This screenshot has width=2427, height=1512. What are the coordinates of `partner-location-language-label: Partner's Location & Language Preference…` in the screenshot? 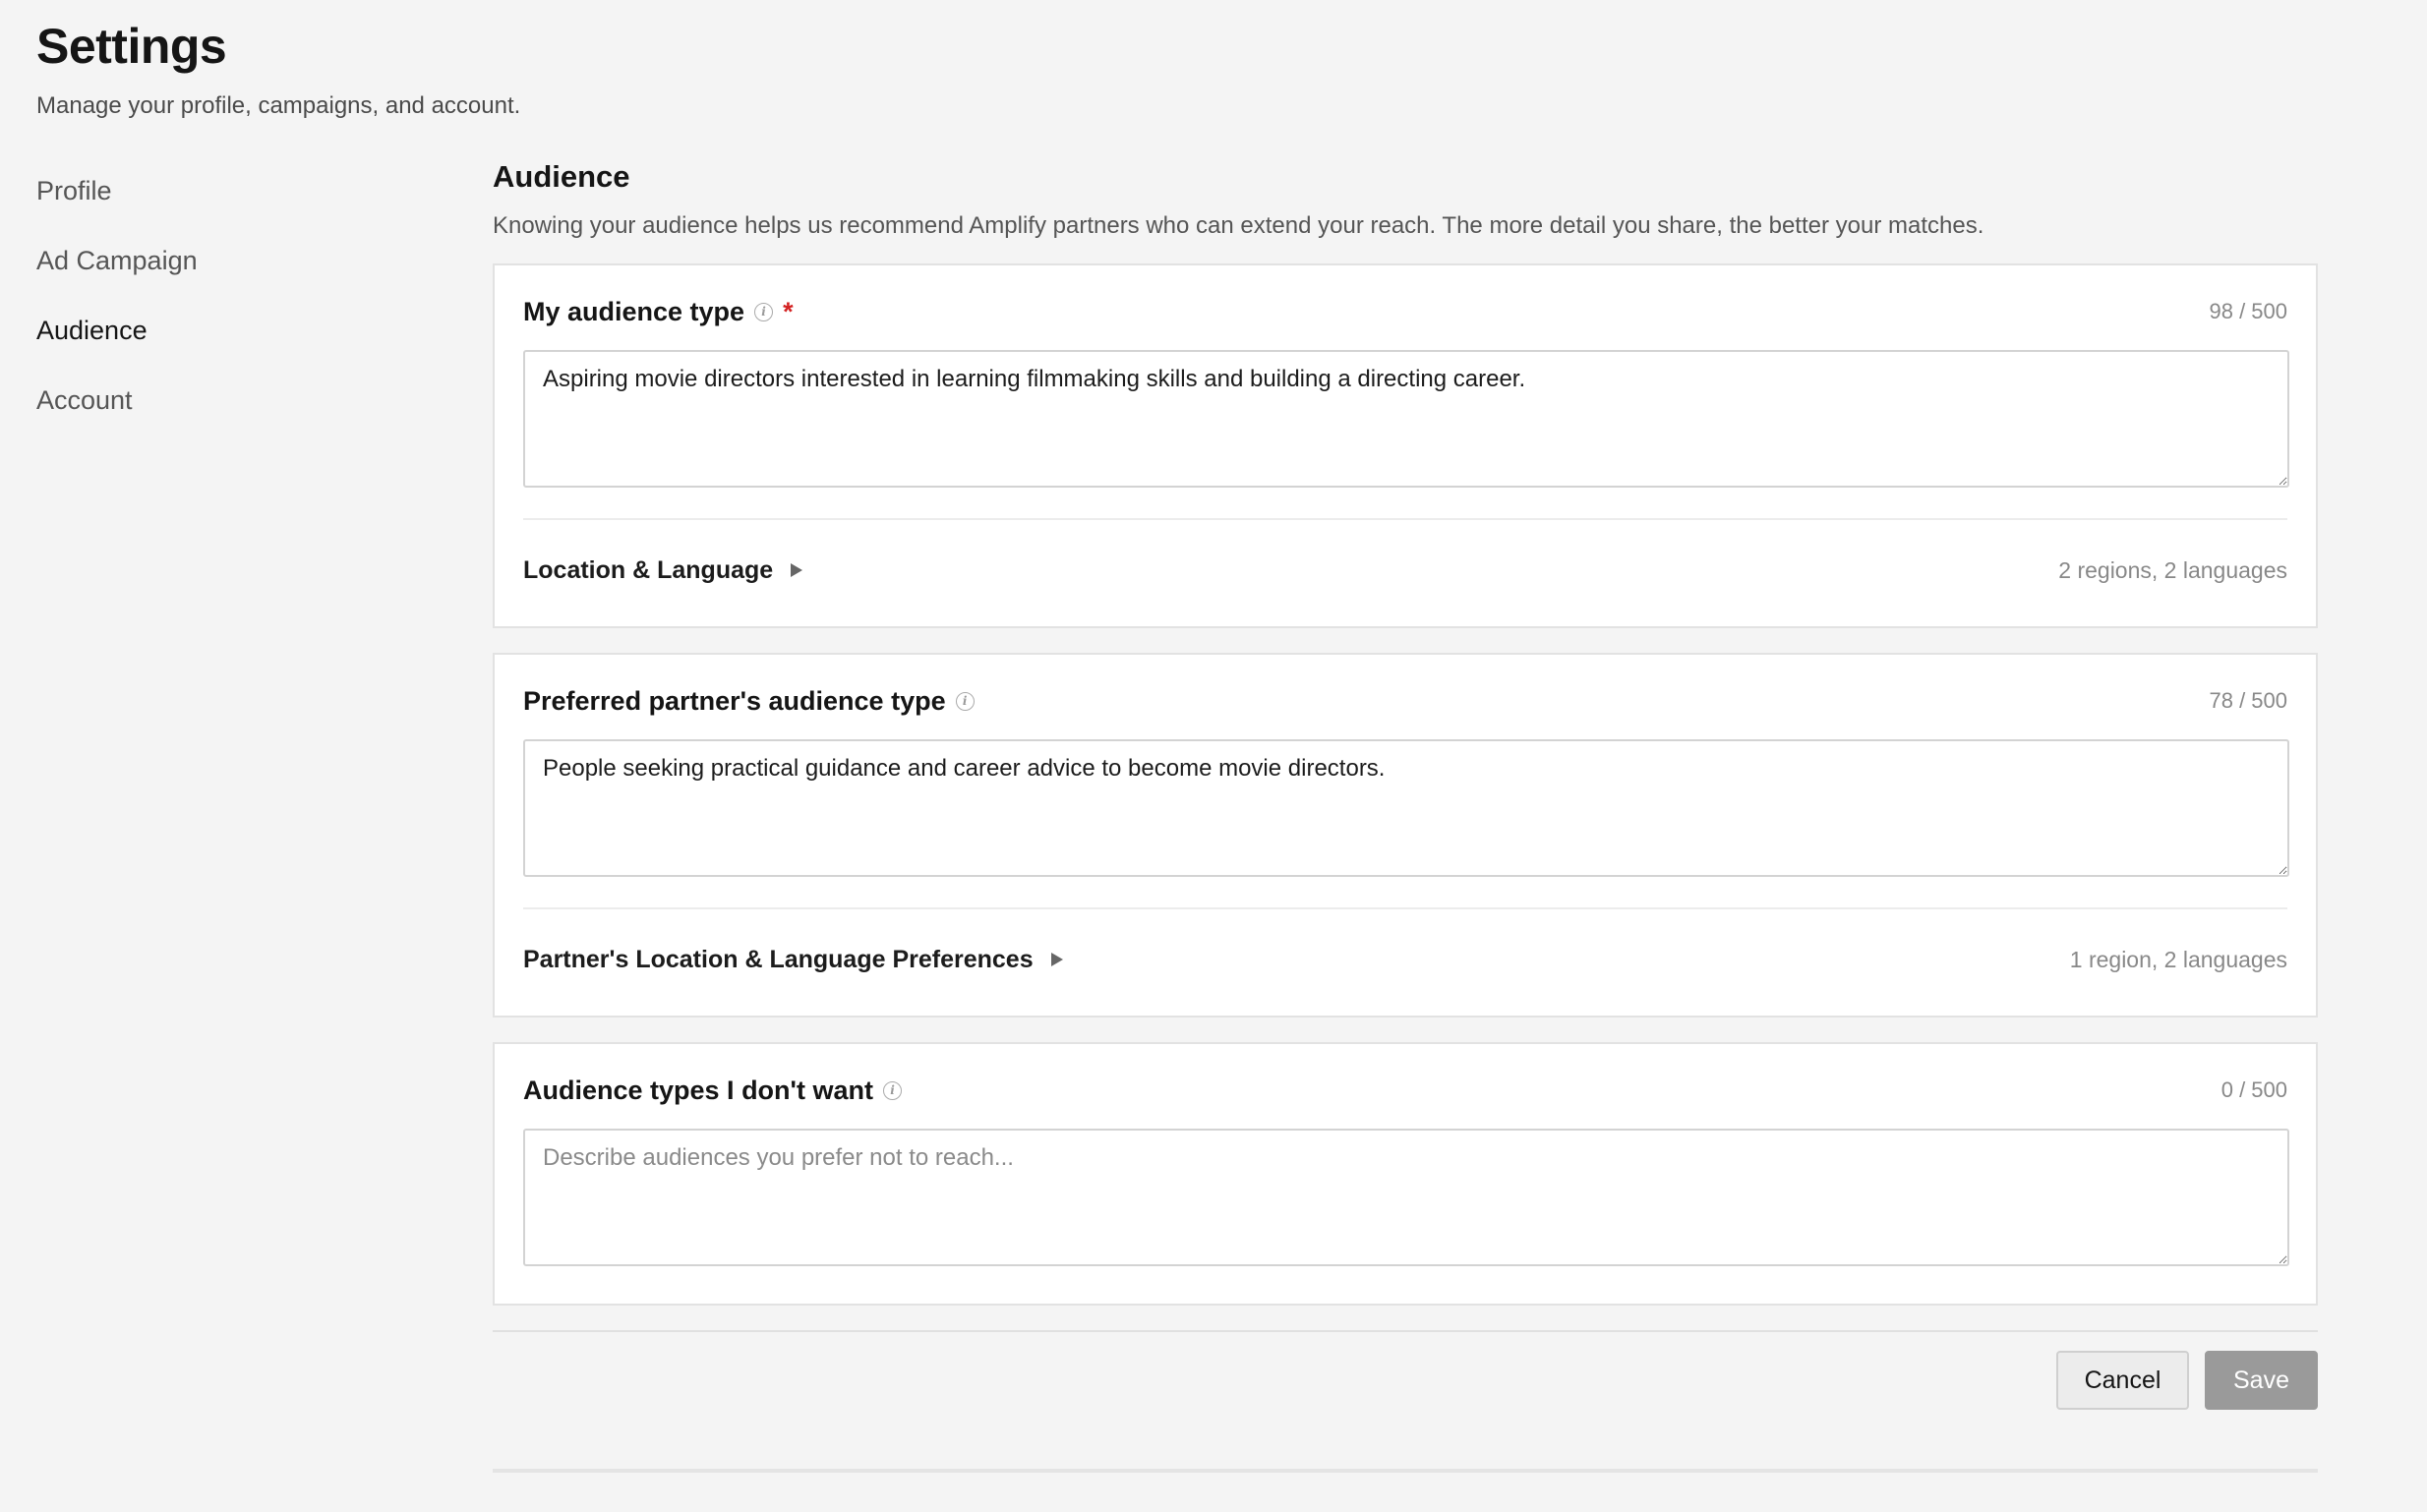 It's located at (778, 959).